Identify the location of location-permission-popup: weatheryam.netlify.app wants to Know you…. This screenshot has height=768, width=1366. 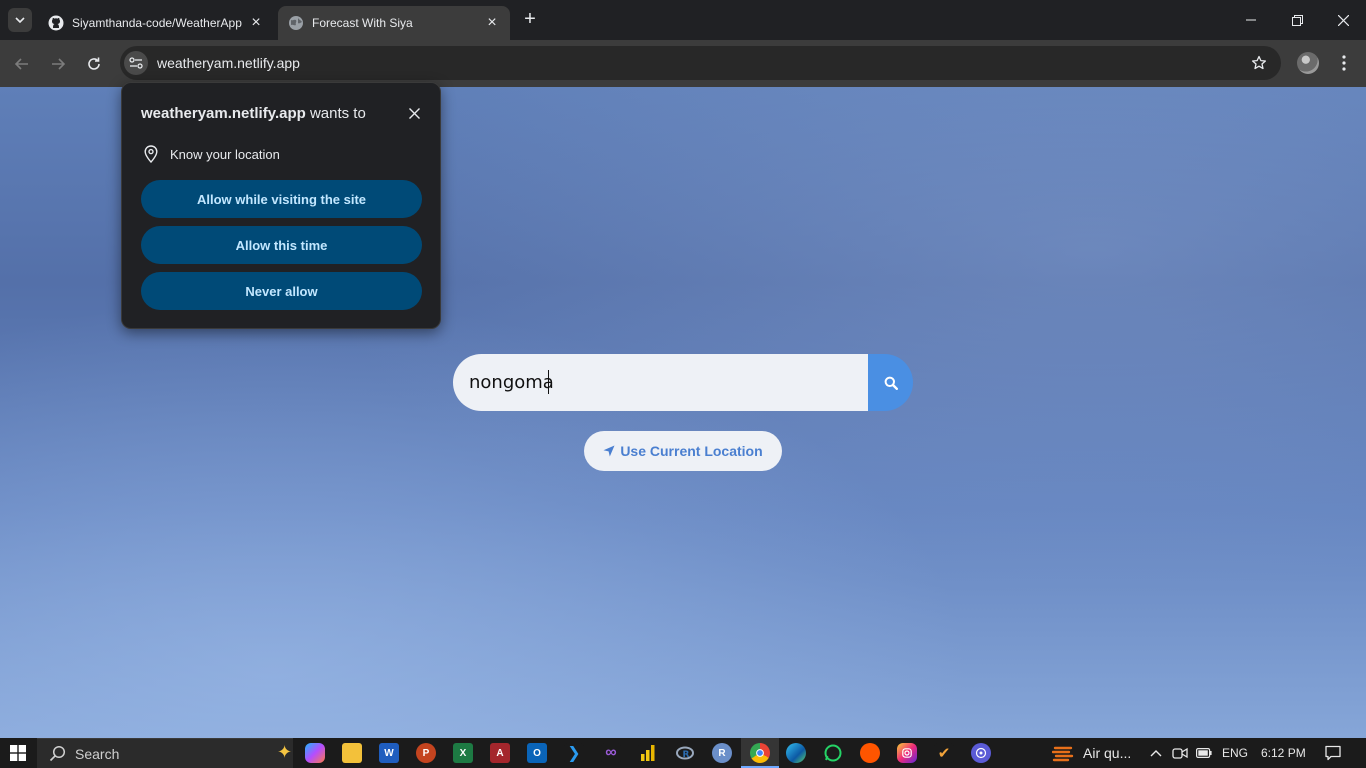
(281, 205).